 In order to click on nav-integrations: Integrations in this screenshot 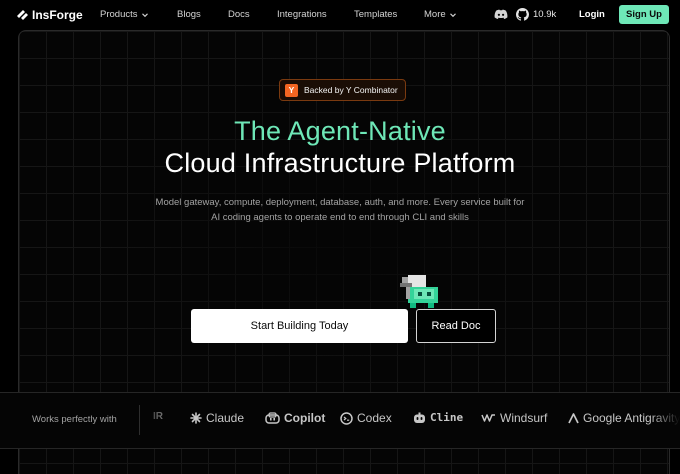, I will do `click(302, 14)`.